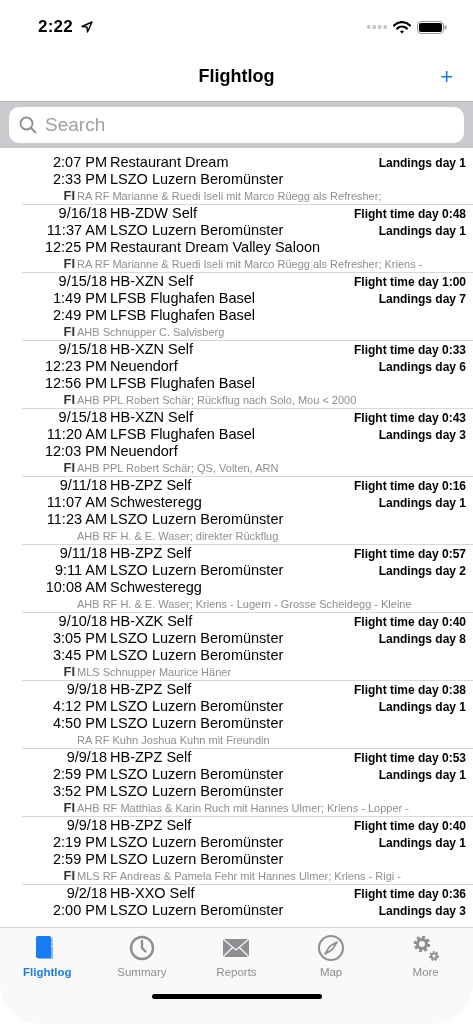 This screenshot has width=473, height=1024. What do you see at coordinates (247, 306) in the screenshot?
I see `flight-entry: 9/15/18 HB-XZN Self Flight time day 1:00 1:49 PM LFSB Flughafen Basel Landings day 7 2:49 PM LFSB Flughafen Basel FIAHB Schnupper C. Salvisberg` at bounding box center [247, 306].